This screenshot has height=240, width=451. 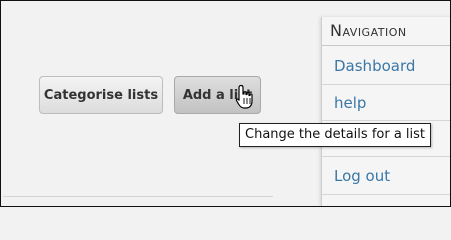 What do you see at coordinates (101, 95) in the screenshot?
I see `categorise-lists-button: Categorise lists` at bounding box center [101, 95].